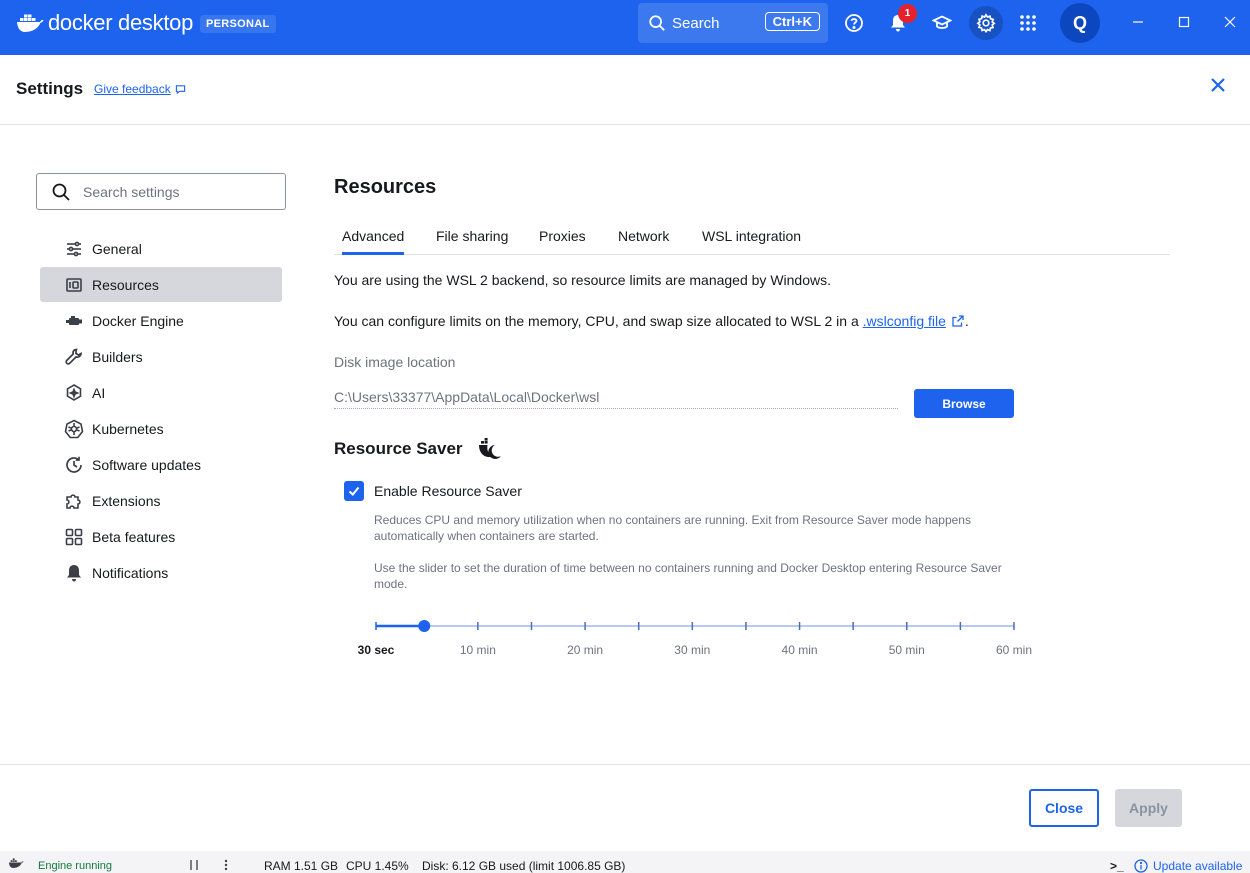 The height and width of the screenshot is (873, 1250). Describe the element at coordinates (161, 356) in the screenshot. I see `sidebar-item-builders: Builders` at that location.